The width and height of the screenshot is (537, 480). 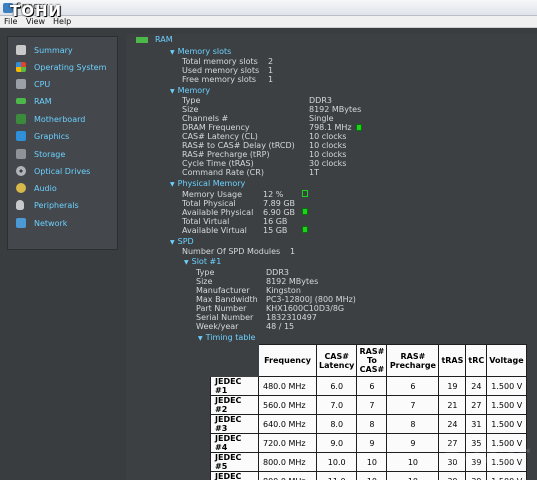 I want to click on storage-icon, so click(x=21, y=154).